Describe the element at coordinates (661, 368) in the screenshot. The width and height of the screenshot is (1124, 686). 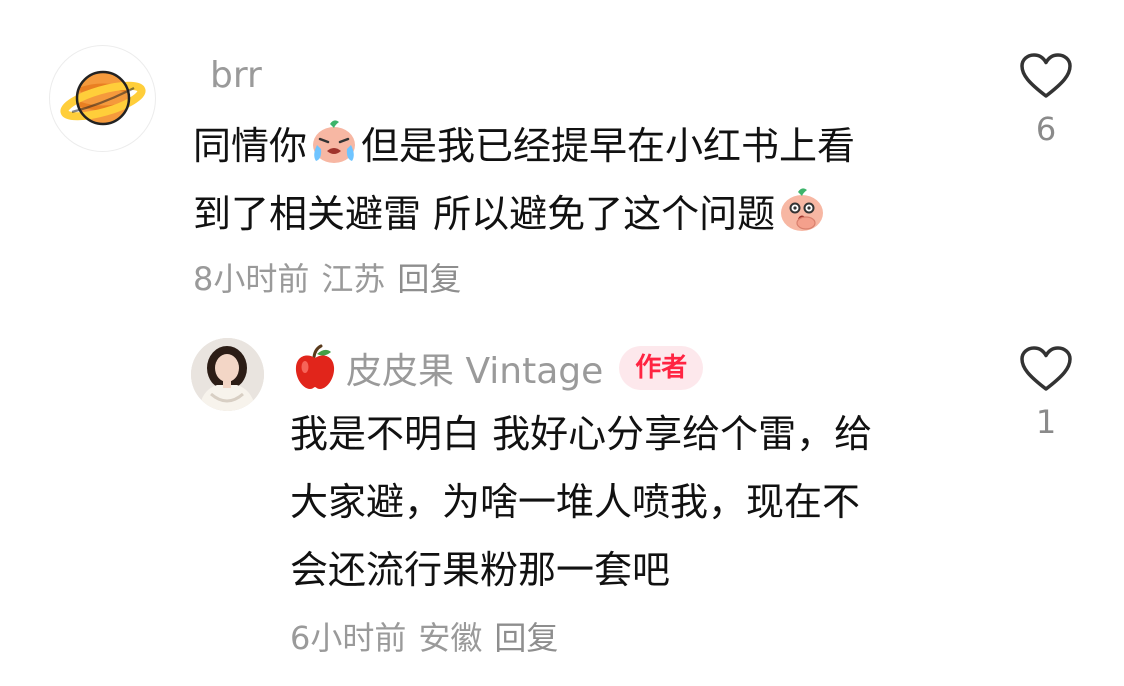
I see `author-badge: 作者` at that location.